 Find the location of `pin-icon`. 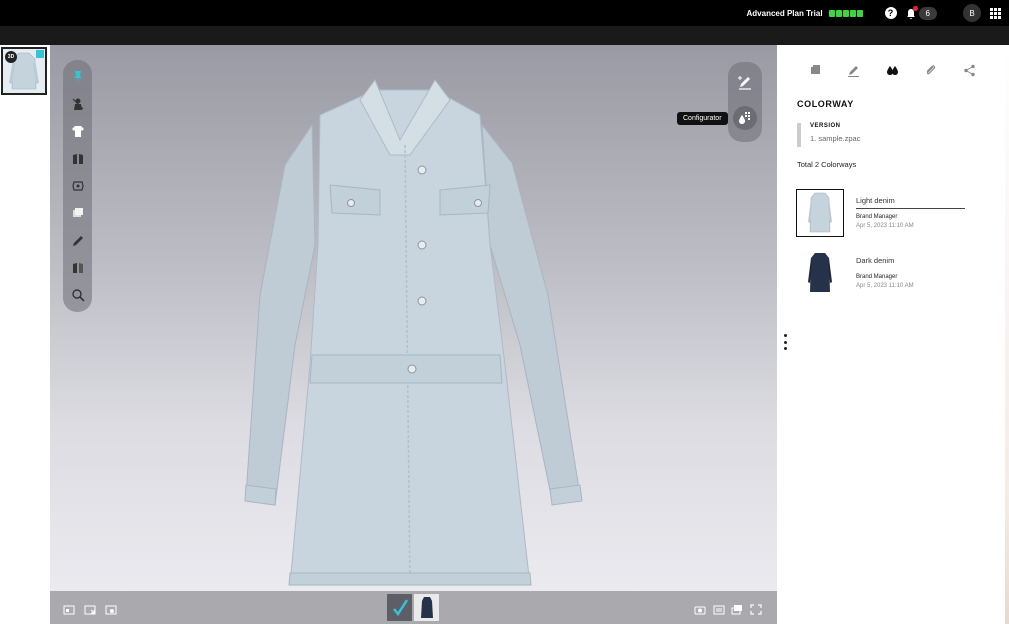

pin-icon is located at coordinates (78, 77).